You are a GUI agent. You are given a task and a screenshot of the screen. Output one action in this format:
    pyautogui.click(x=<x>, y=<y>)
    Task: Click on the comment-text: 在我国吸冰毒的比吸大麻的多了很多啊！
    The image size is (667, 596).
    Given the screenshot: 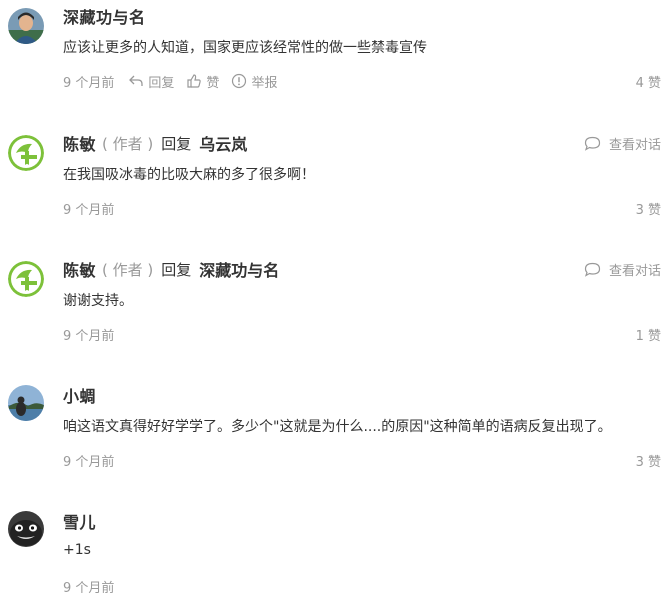 What is the action you would take?
    pyautogui.click(x=189, y=175)
    